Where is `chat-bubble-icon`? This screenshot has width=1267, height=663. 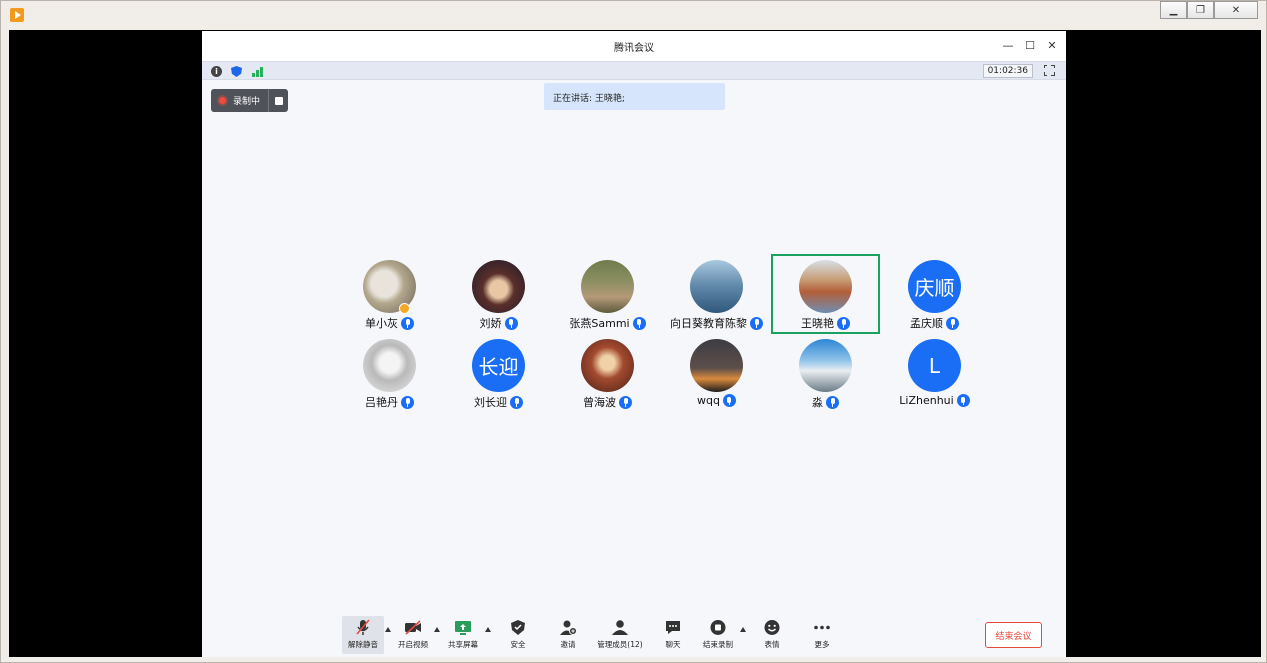
chat-bubble-icon is located at coordinates (673, 627).